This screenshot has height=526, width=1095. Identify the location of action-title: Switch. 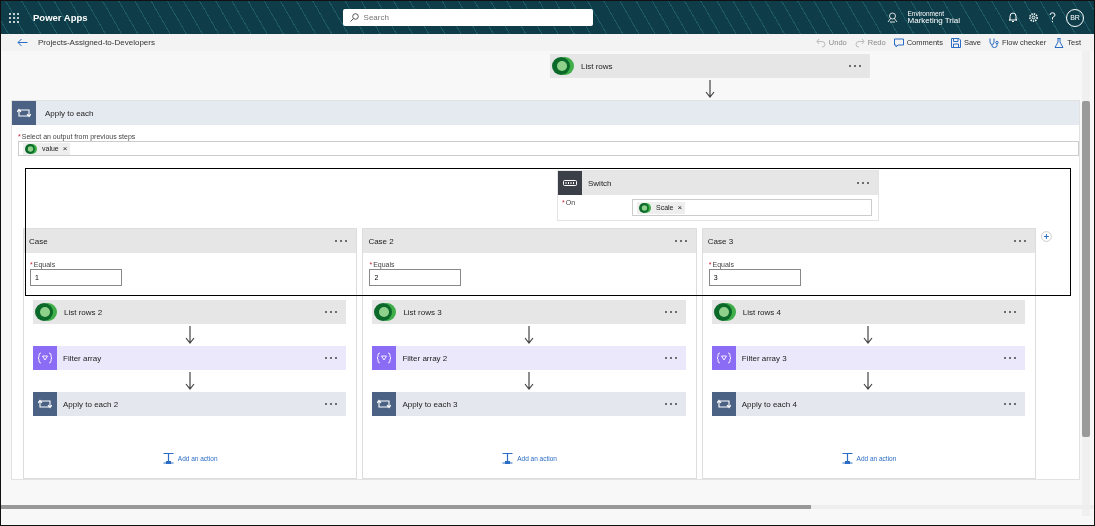
(600, 183).